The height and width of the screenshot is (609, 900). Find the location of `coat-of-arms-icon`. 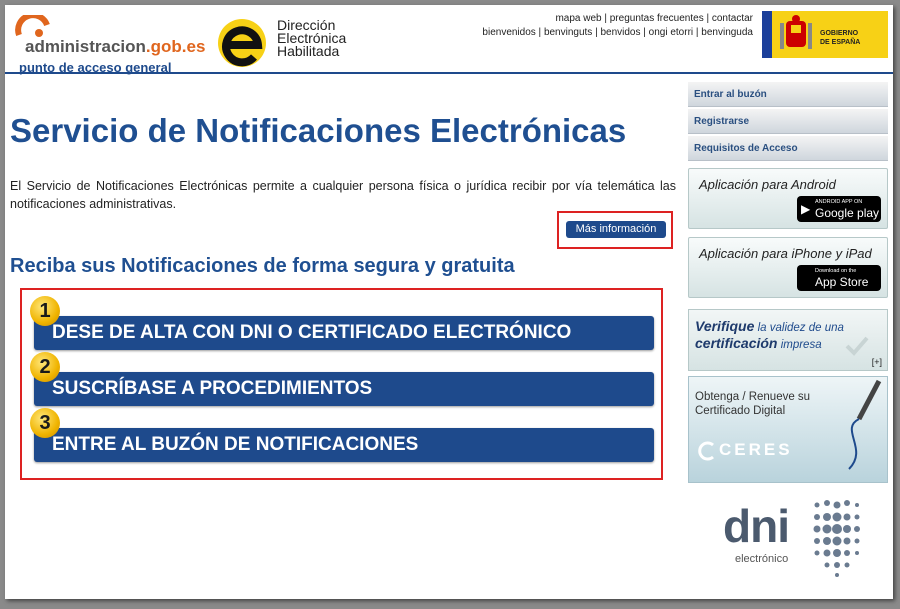

coat-of-arms-icon is located at coordinates (796, 32).